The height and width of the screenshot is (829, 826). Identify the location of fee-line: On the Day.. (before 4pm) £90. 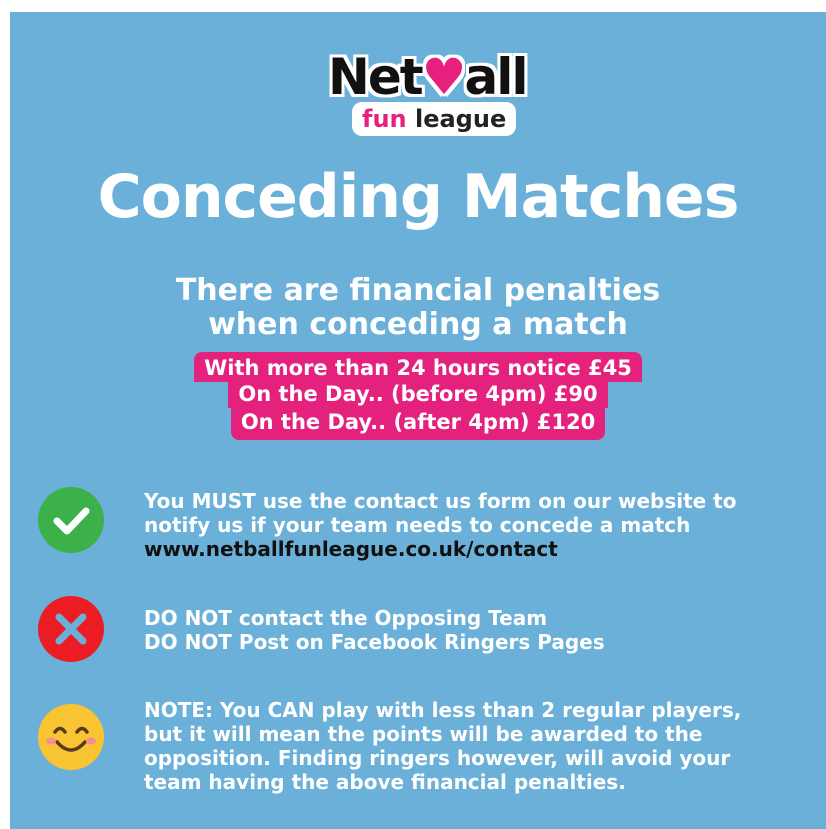
(418, 394).